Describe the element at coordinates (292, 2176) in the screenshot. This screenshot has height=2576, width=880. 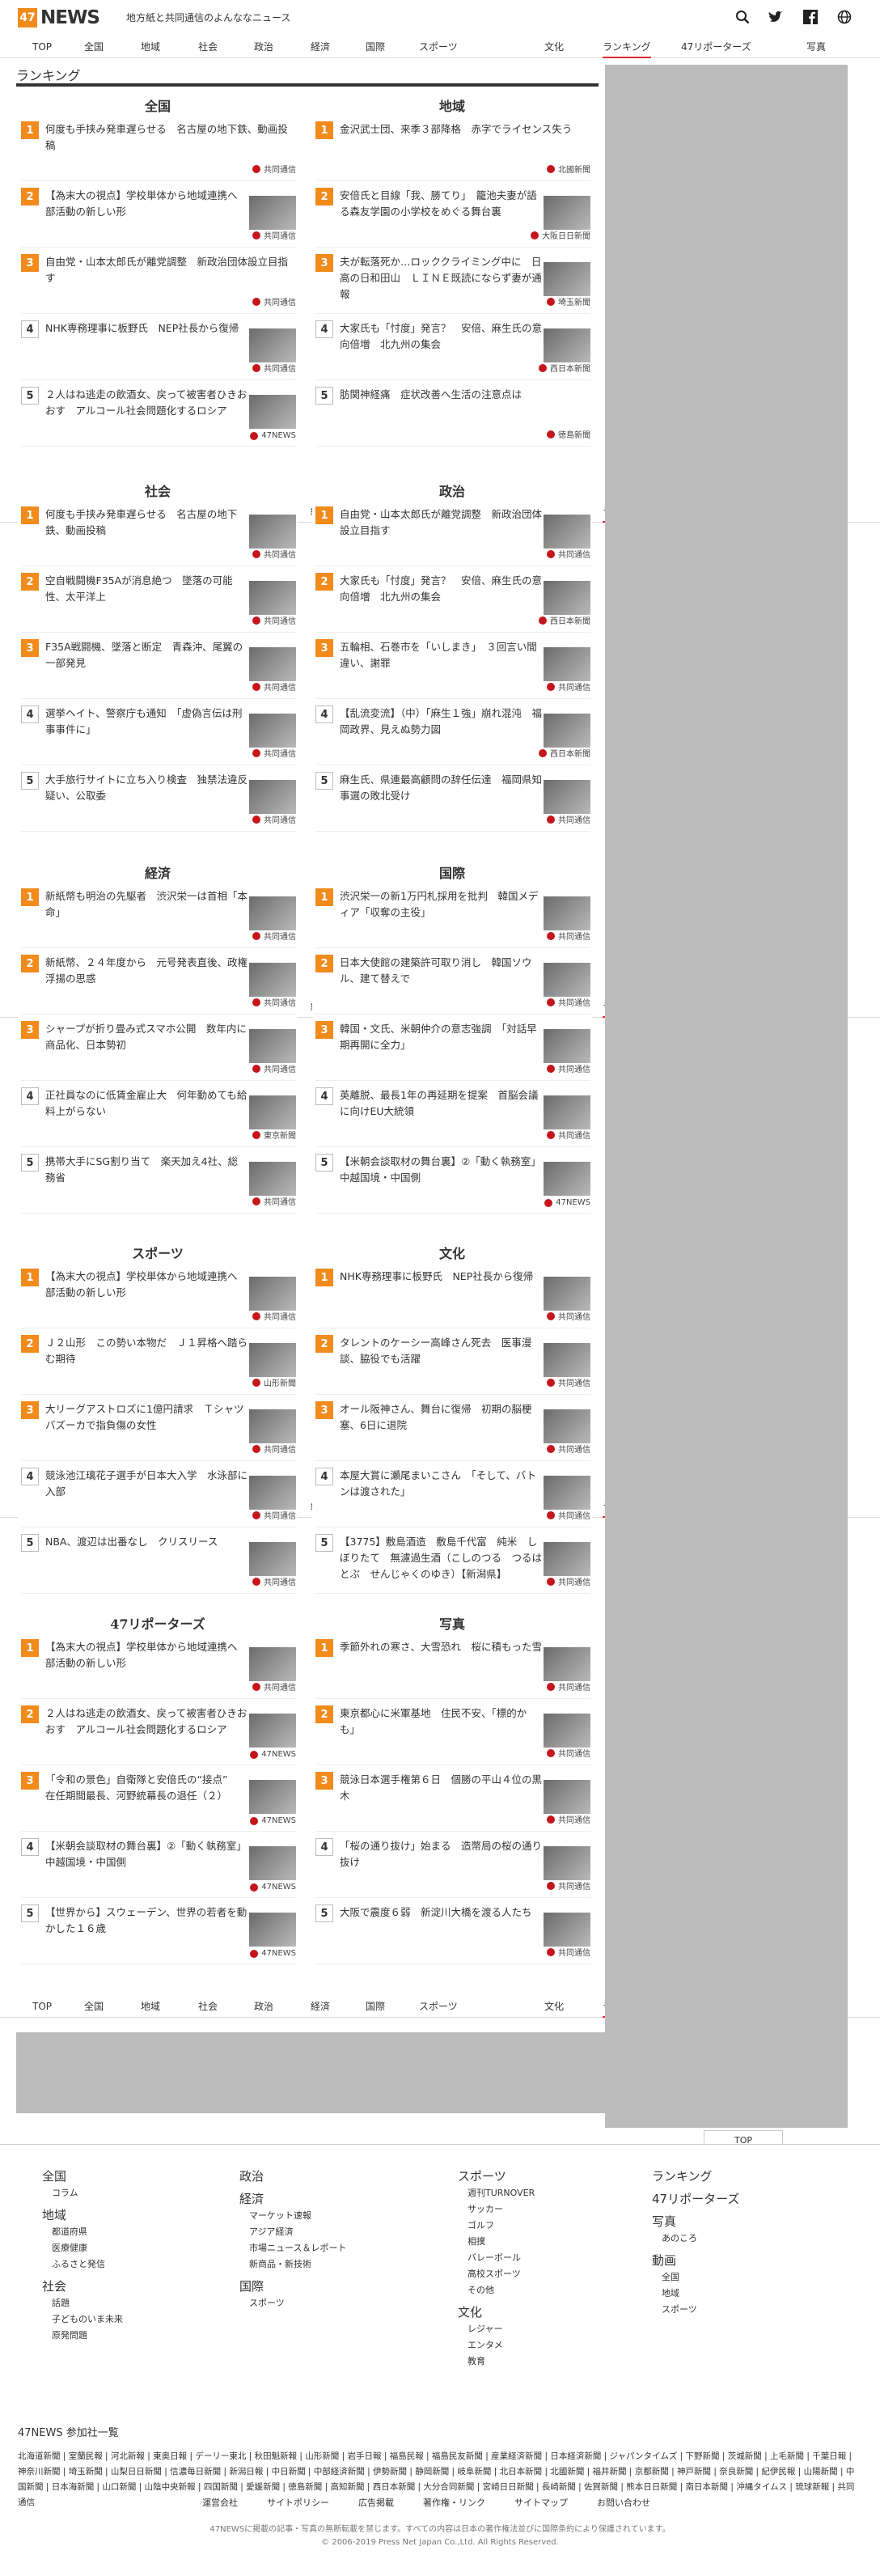
I see `footer-link: 政治` at that location.